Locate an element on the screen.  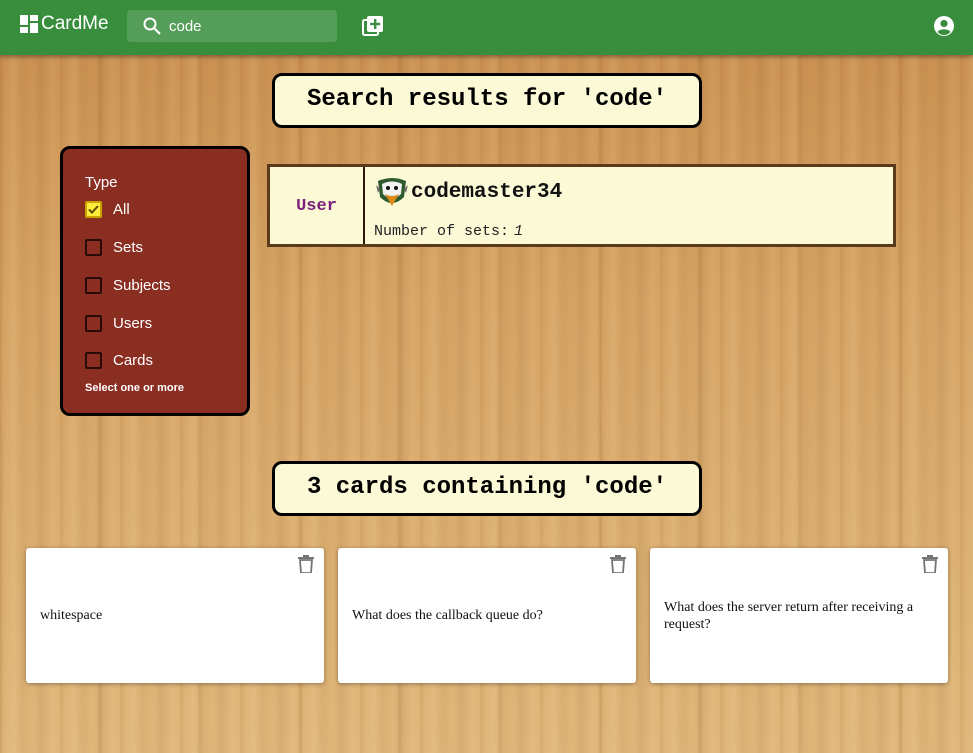
search-box is located at coordinates (232, 26).